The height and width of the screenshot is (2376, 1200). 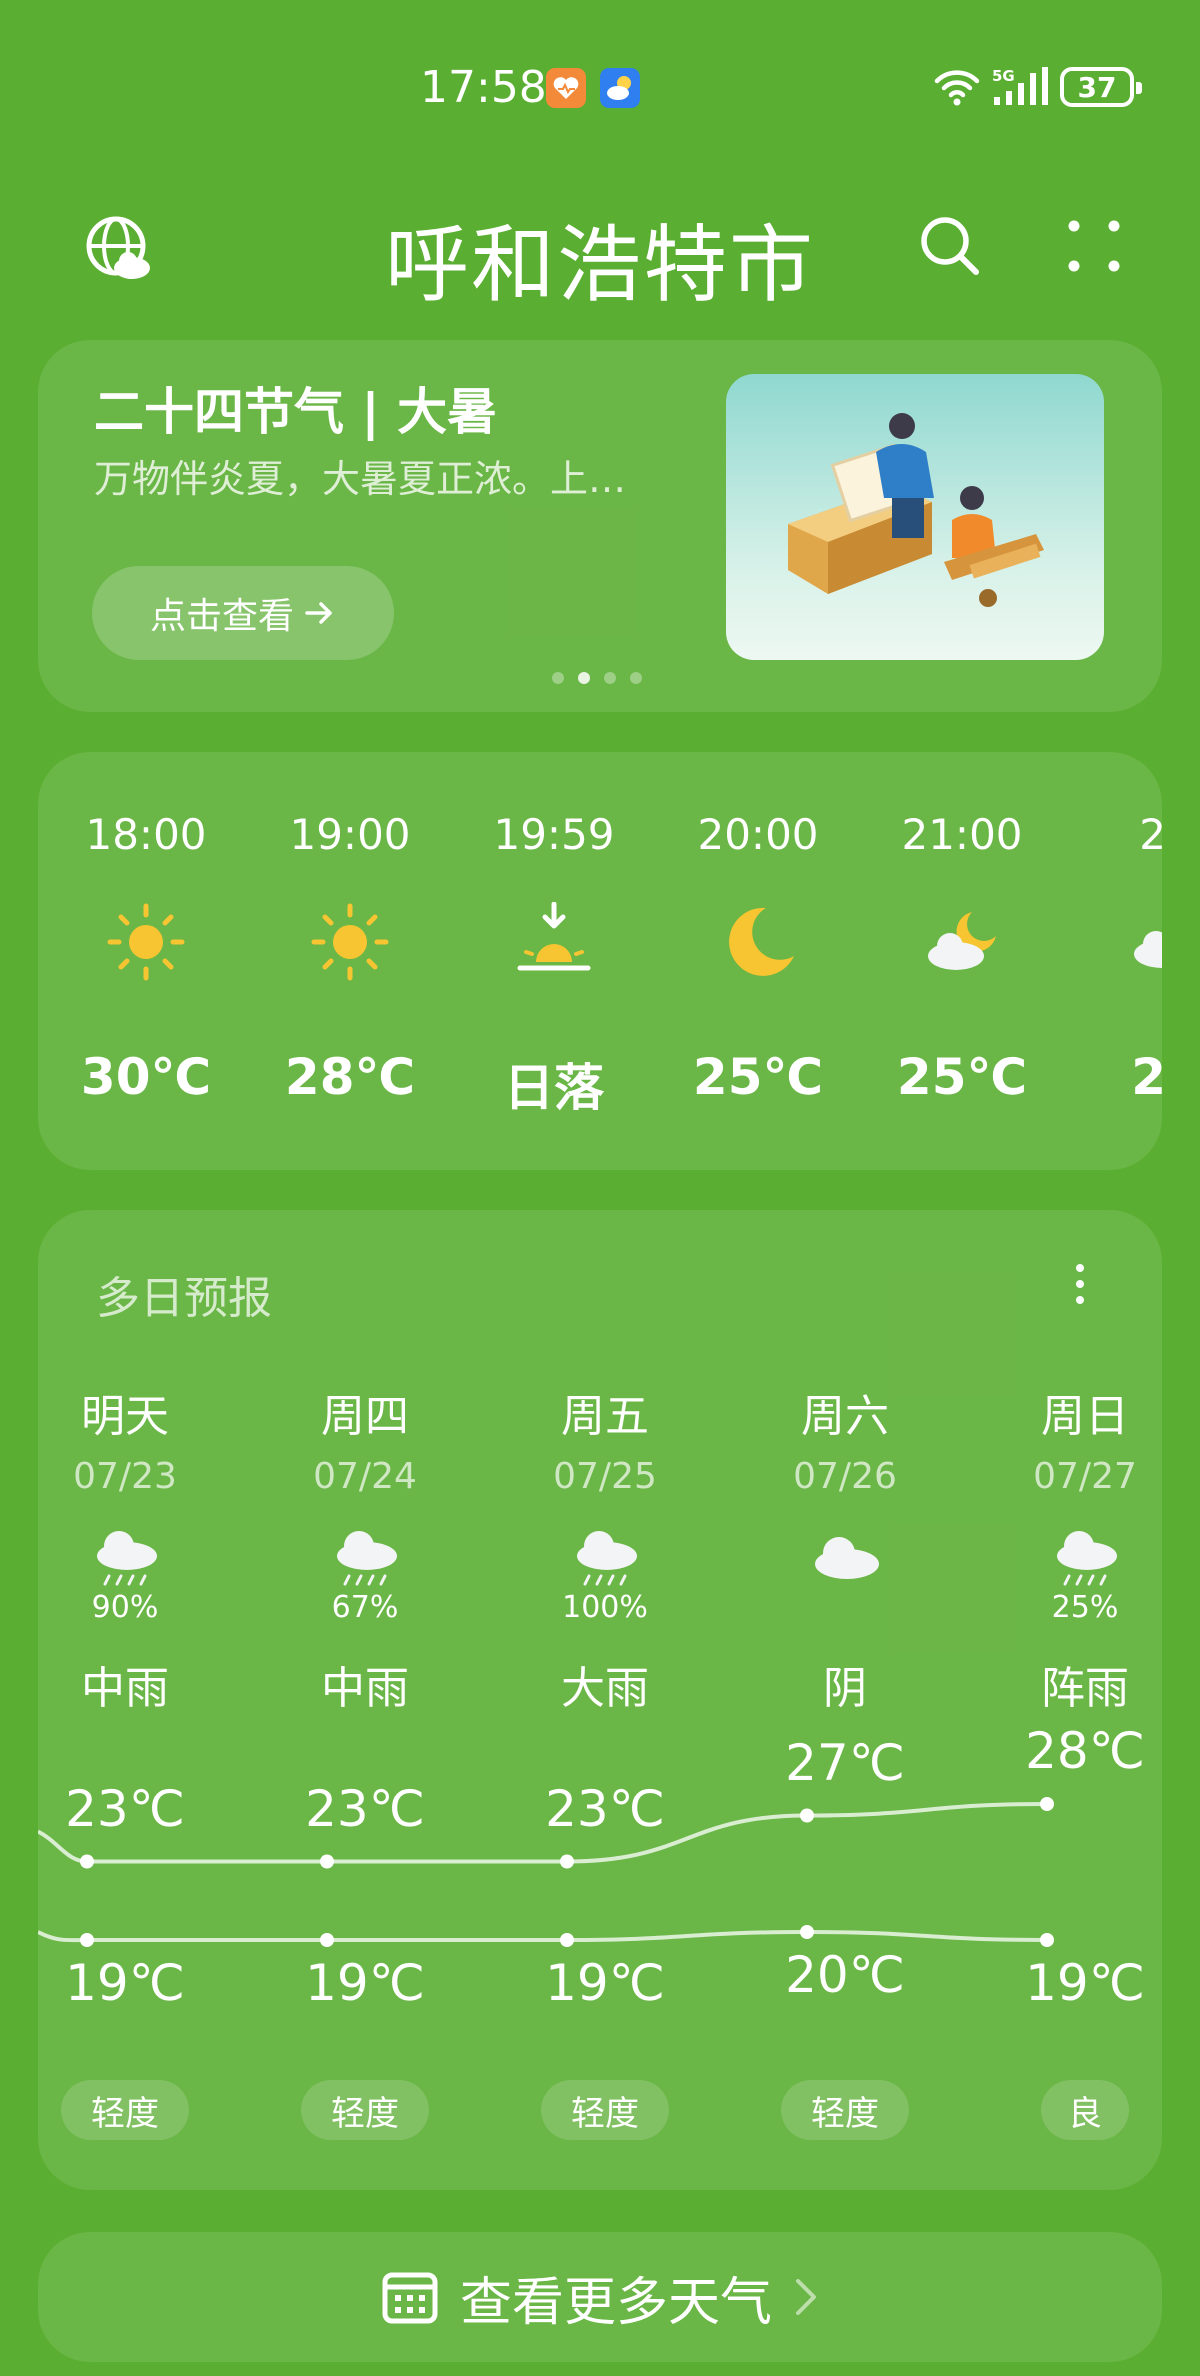 I want to click on moon-cloud-icon, so click(x=962, y=942).